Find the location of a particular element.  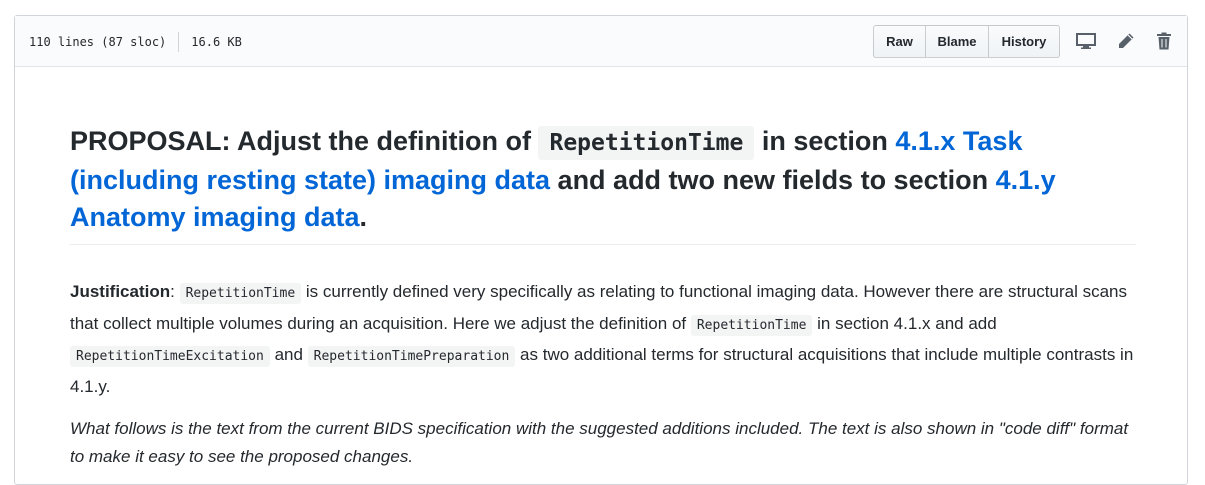

heading-text: in section is located at coordinates (825, 141).